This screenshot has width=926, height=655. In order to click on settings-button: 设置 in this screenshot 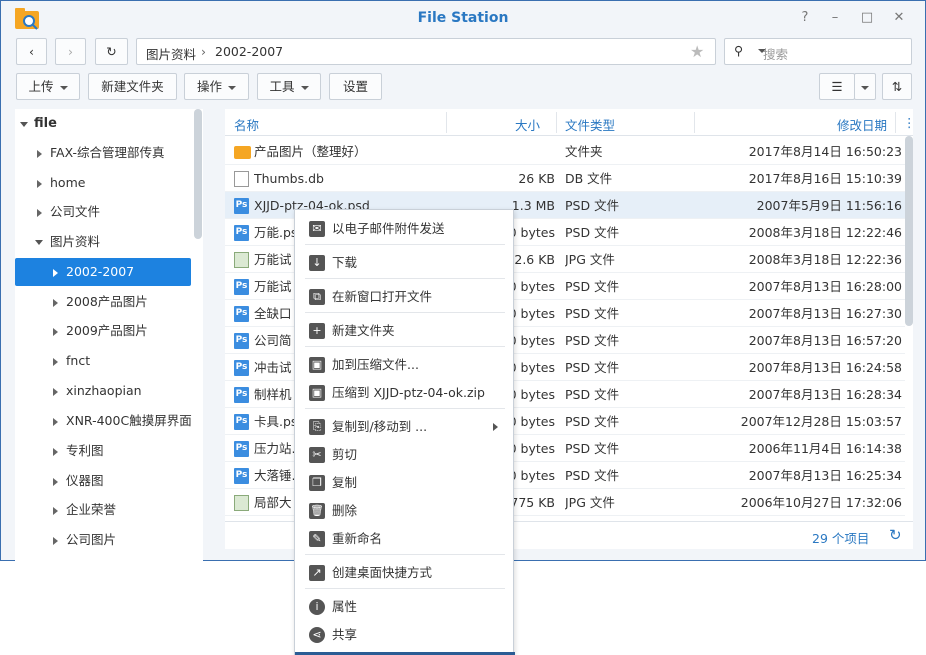, I will do `click(355, 86)`.